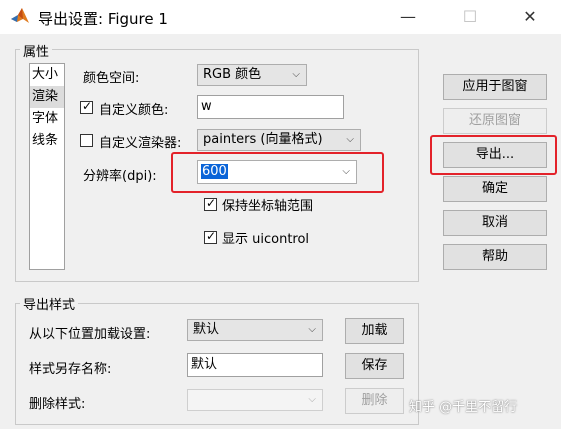 The image size is (561, 429). I want to click on custom-color-label: 自定义颜色:, so click(134, 110).